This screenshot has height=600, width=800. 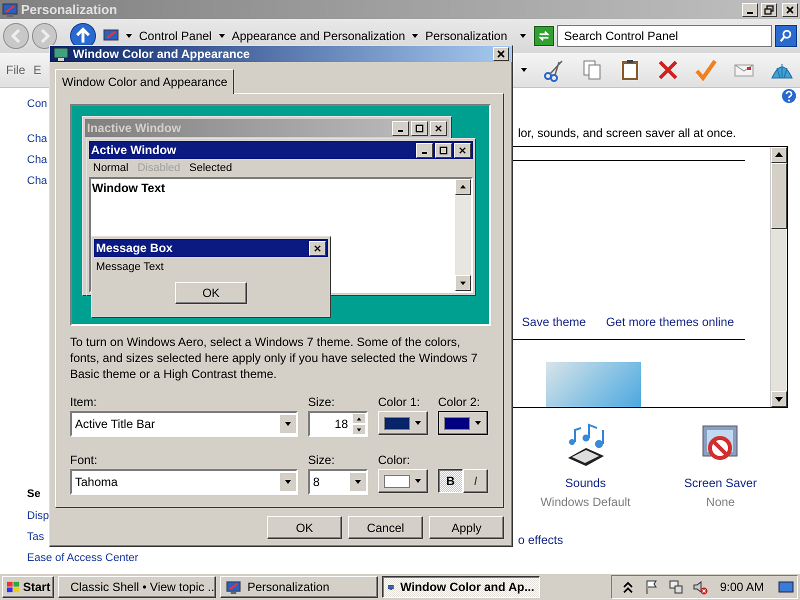 I want to click on size-spinner: 18, so click(x=338, y=424).